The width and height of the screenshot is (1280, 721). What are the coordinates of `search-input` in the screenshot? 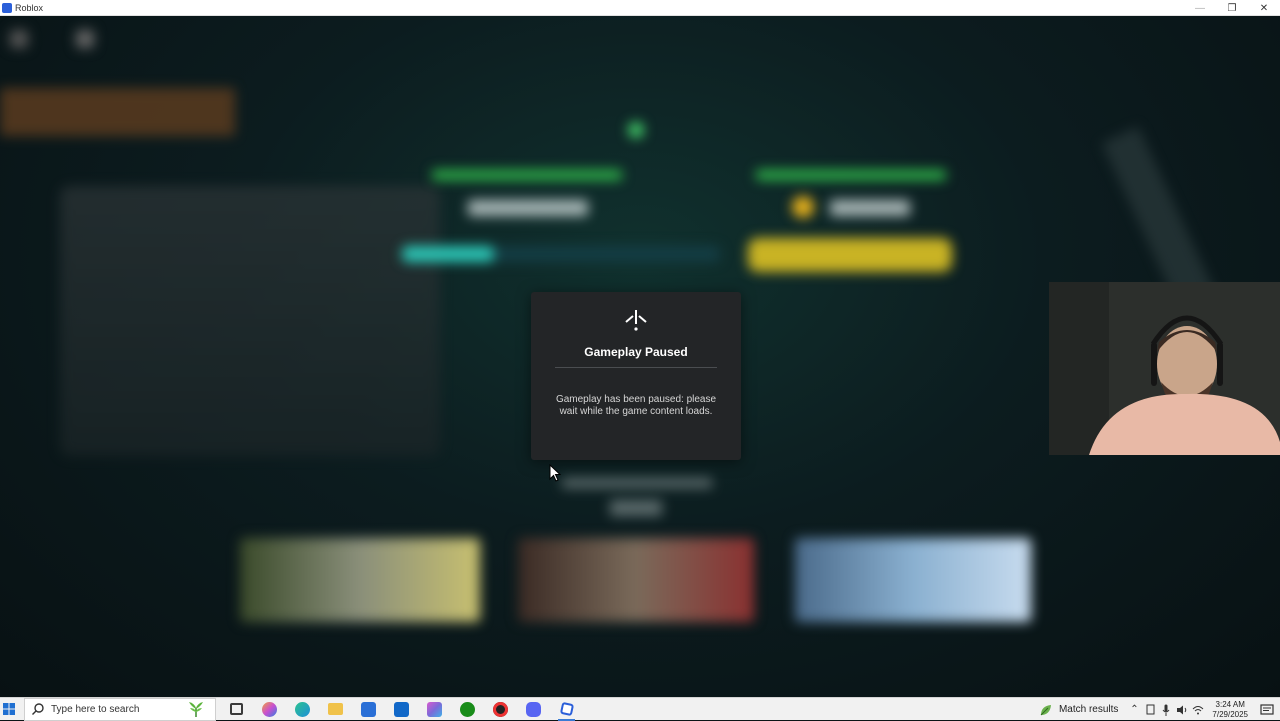 It's located at (126, 709).